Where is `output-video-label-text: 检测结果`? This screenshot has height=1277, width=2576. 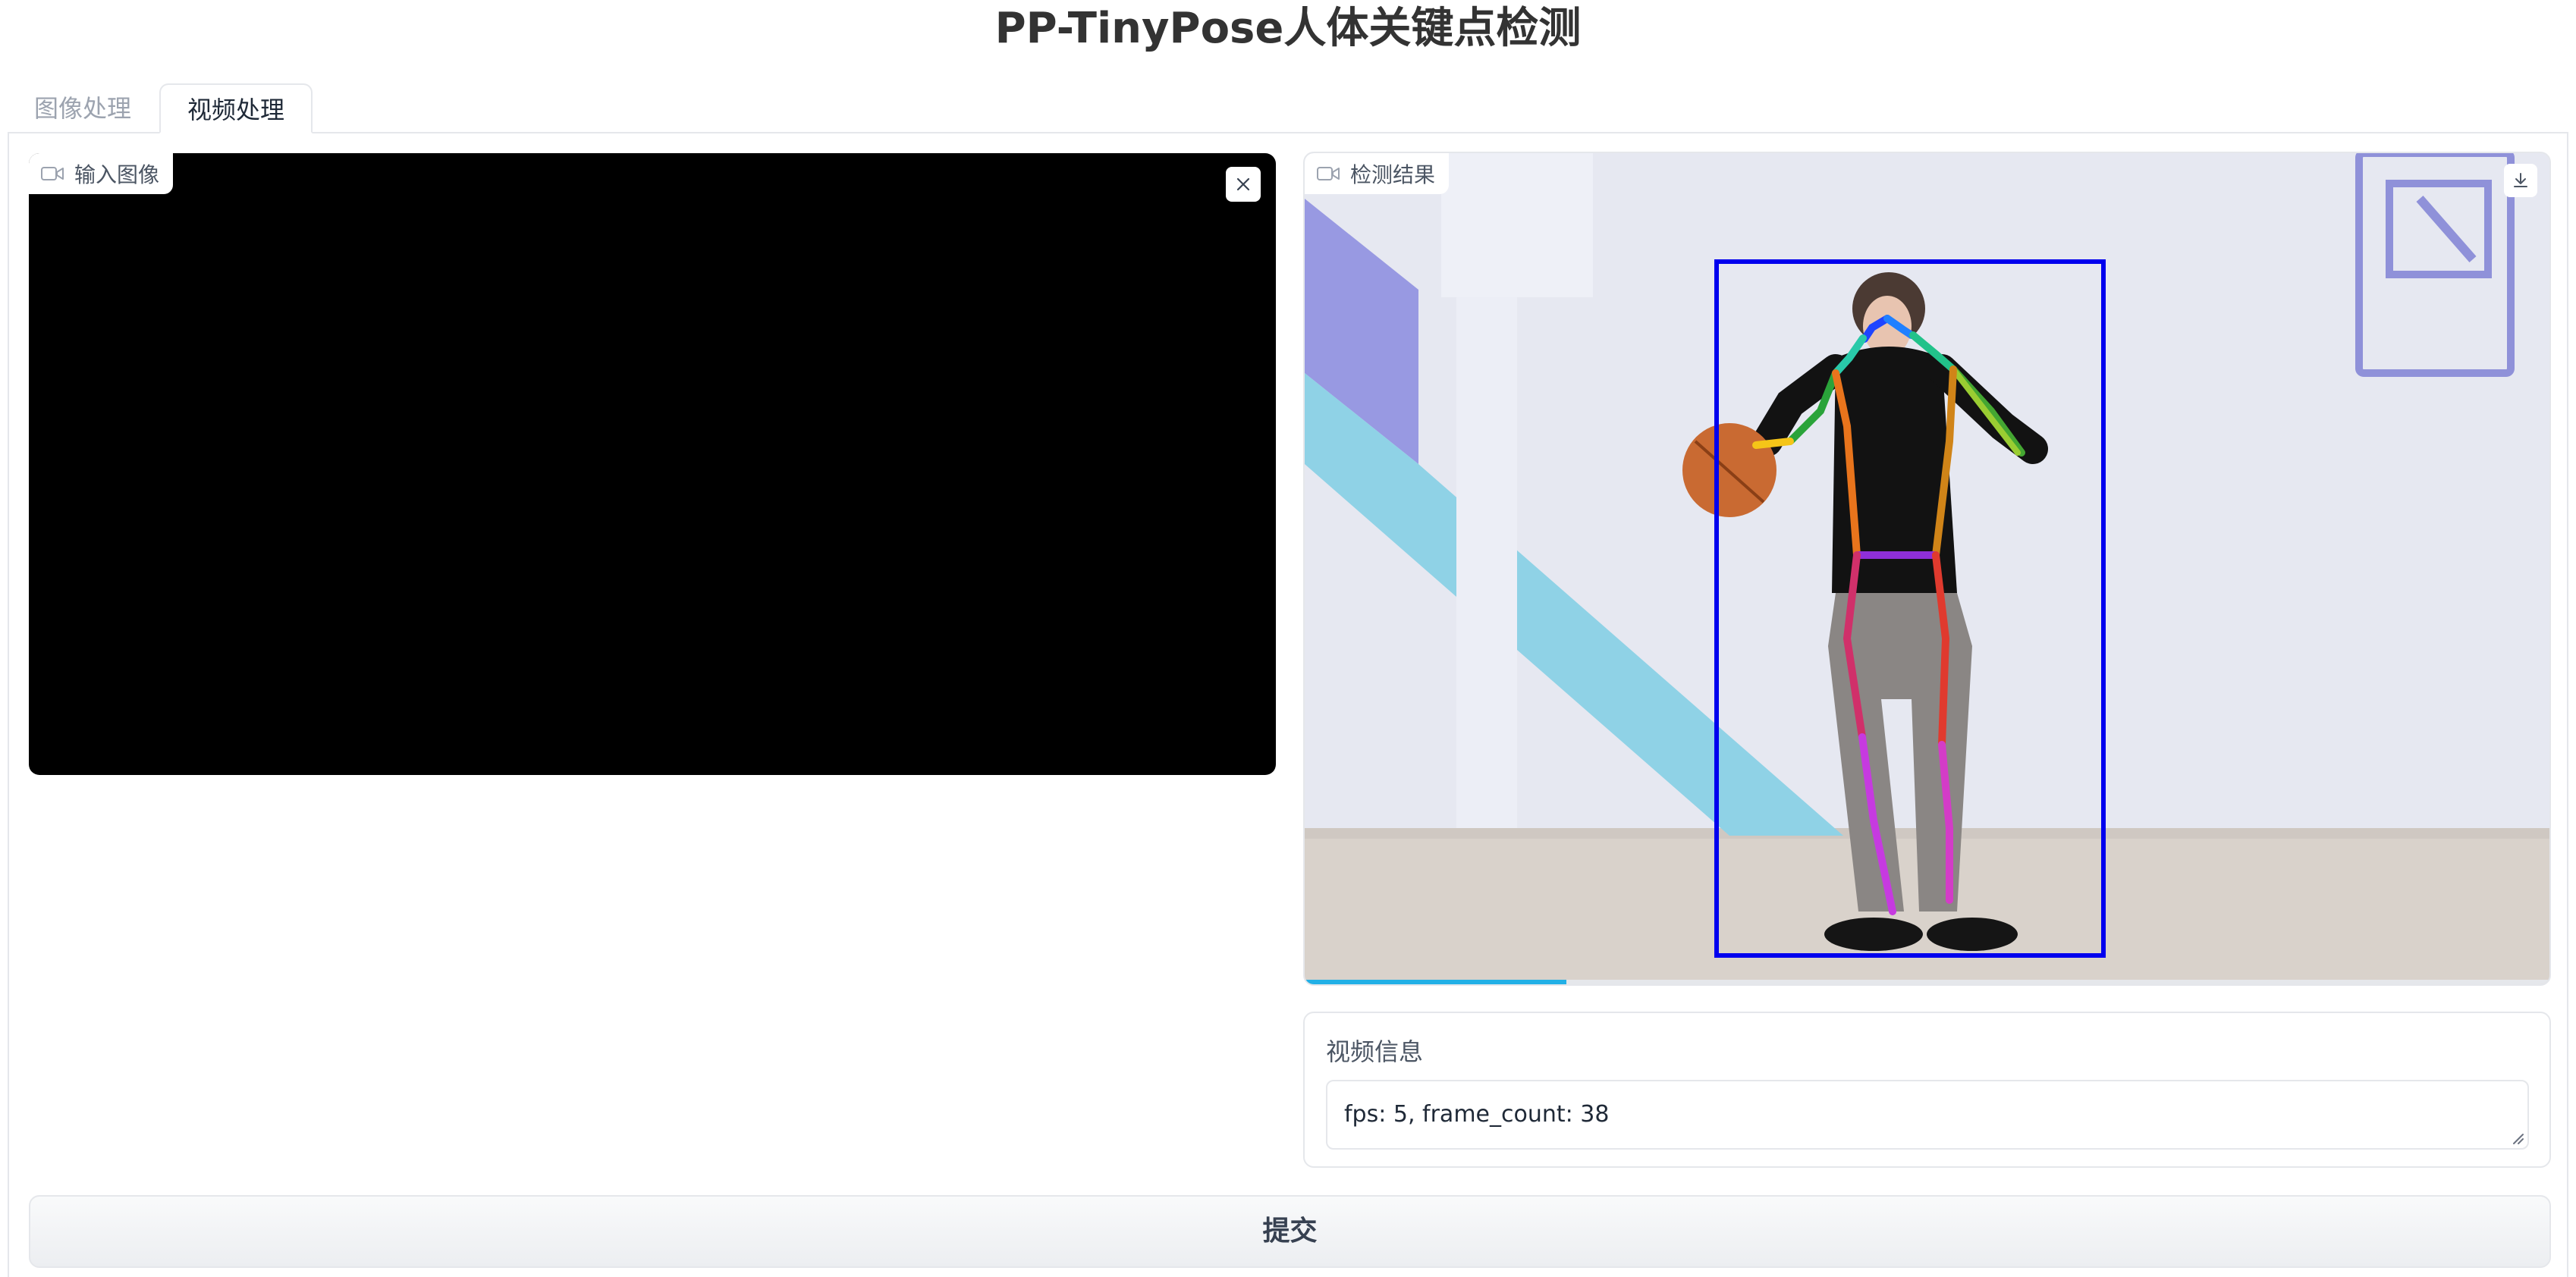 output-video-label-text: 检测结果 is located at coordinates (1393, 175).